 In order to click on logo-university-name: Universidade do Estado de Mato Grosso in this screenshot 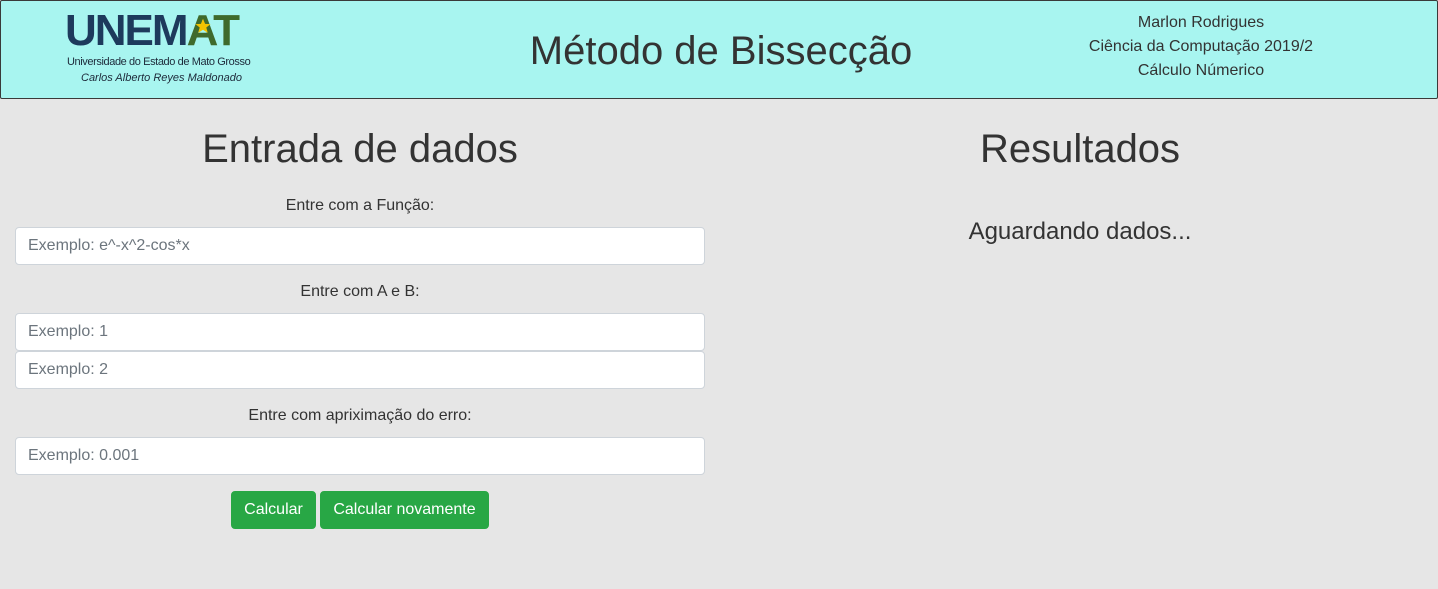, I will do `click(159, 62)`.